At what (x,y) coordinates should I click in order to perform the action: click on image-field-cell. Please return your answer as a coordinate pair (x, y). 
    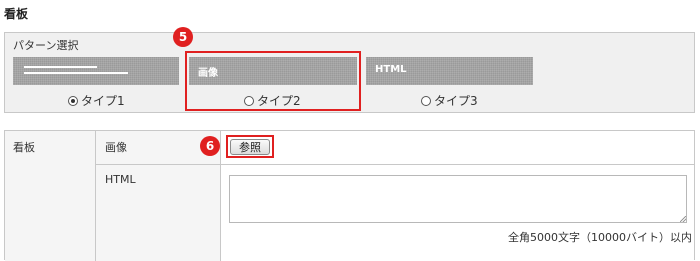
    Looking at the image, I should click on (457, 148).